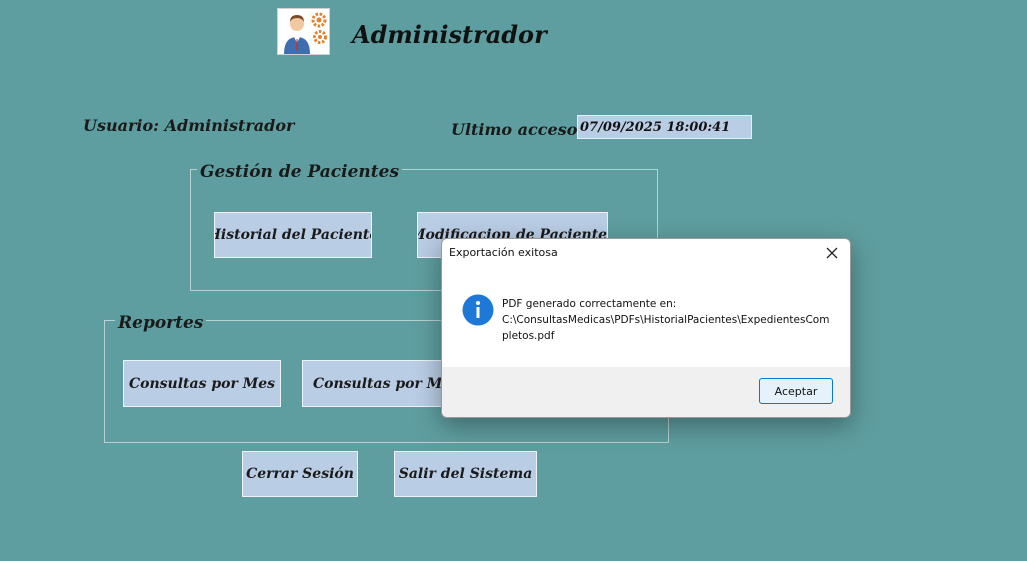  I want to click on admin-gears-icon, so click(305, 33).